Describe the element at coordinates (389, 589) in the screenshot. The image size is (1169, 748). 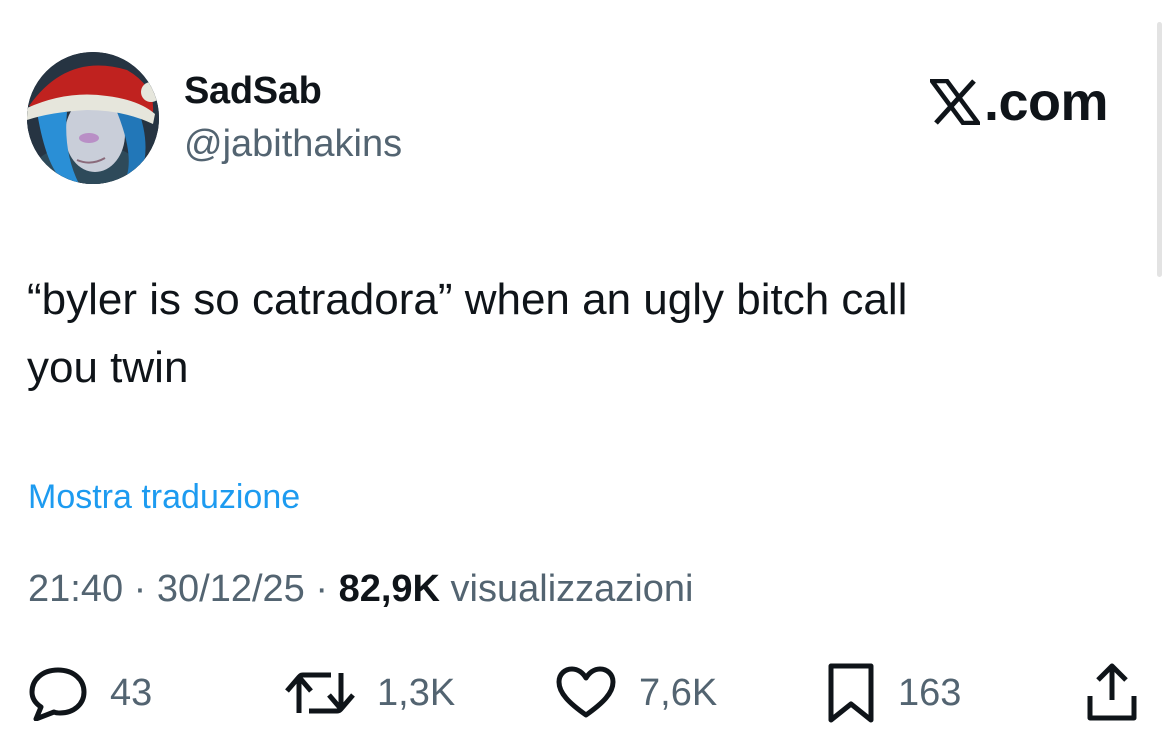
I see `views-count: 82,9K` at that location.